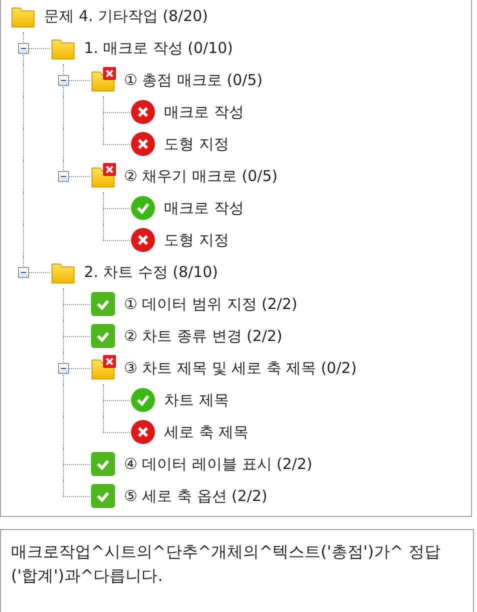  I want to click on tree-item: ① 총점 매크로 (0/5), so click(193, 80).